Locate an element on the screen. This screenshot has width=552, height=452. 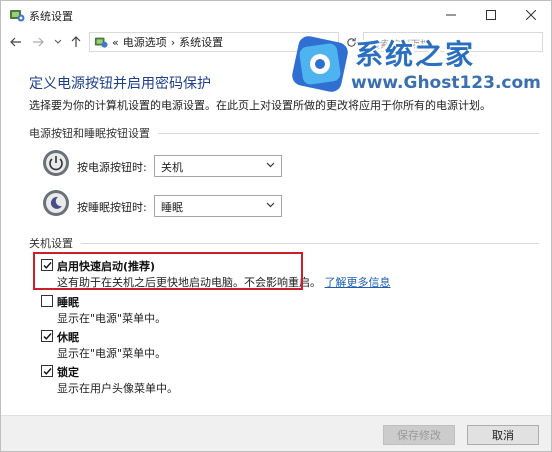
power-button-action-value: 关机 is located at coordinates (172, 167).